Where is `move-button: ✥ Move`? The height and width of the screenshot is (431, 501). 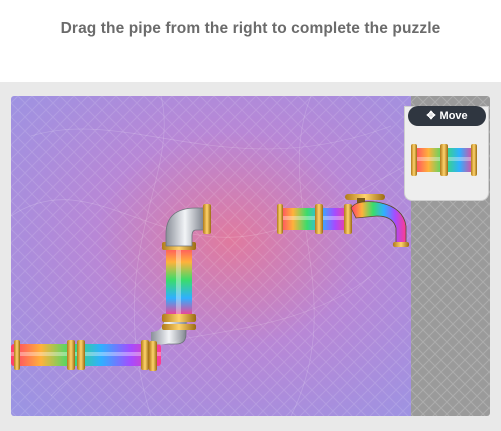 move-button: ✥ Move is located at coordinates (447, 116).